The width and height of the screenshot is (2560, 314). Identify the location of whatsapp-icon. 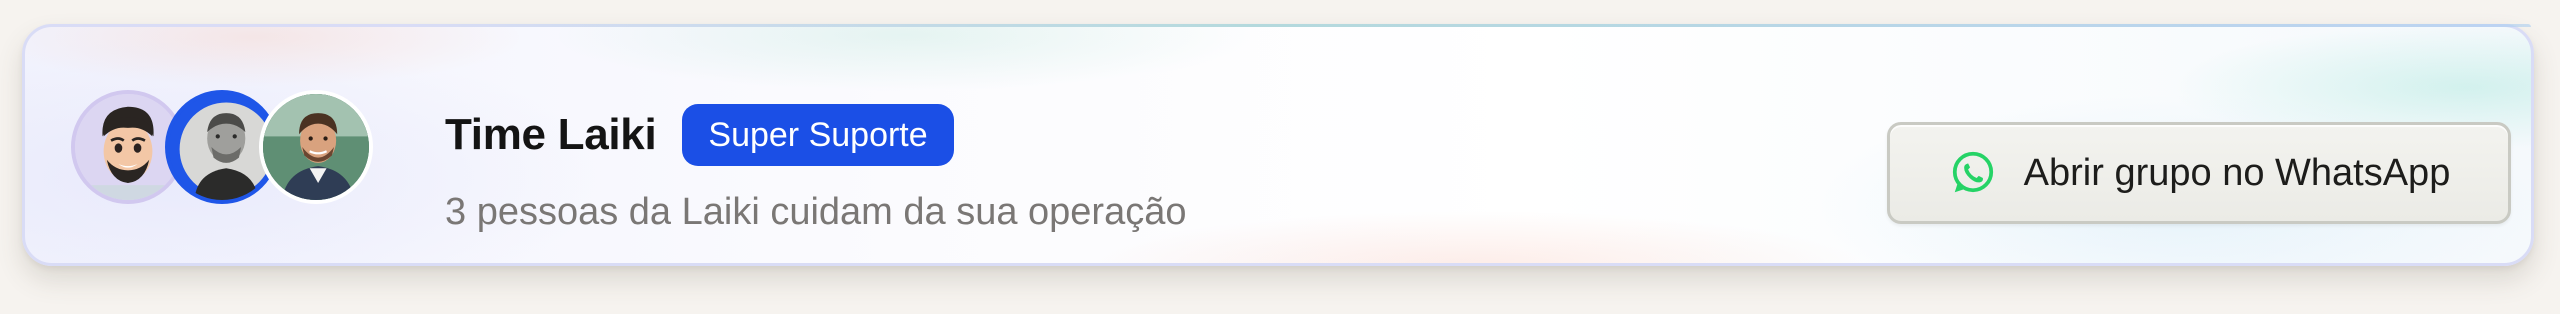
(1973, 173).